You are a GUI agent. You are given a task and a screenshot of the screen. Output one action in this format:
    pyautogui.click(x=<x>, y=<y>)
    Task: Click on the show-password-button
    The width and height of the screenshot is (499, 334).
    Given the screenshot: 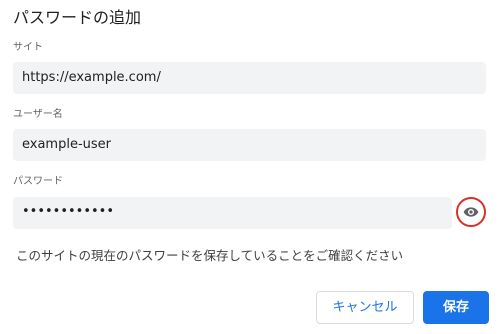 What is the action you would take?
    pyautogui.click(x=471, y=212)
    